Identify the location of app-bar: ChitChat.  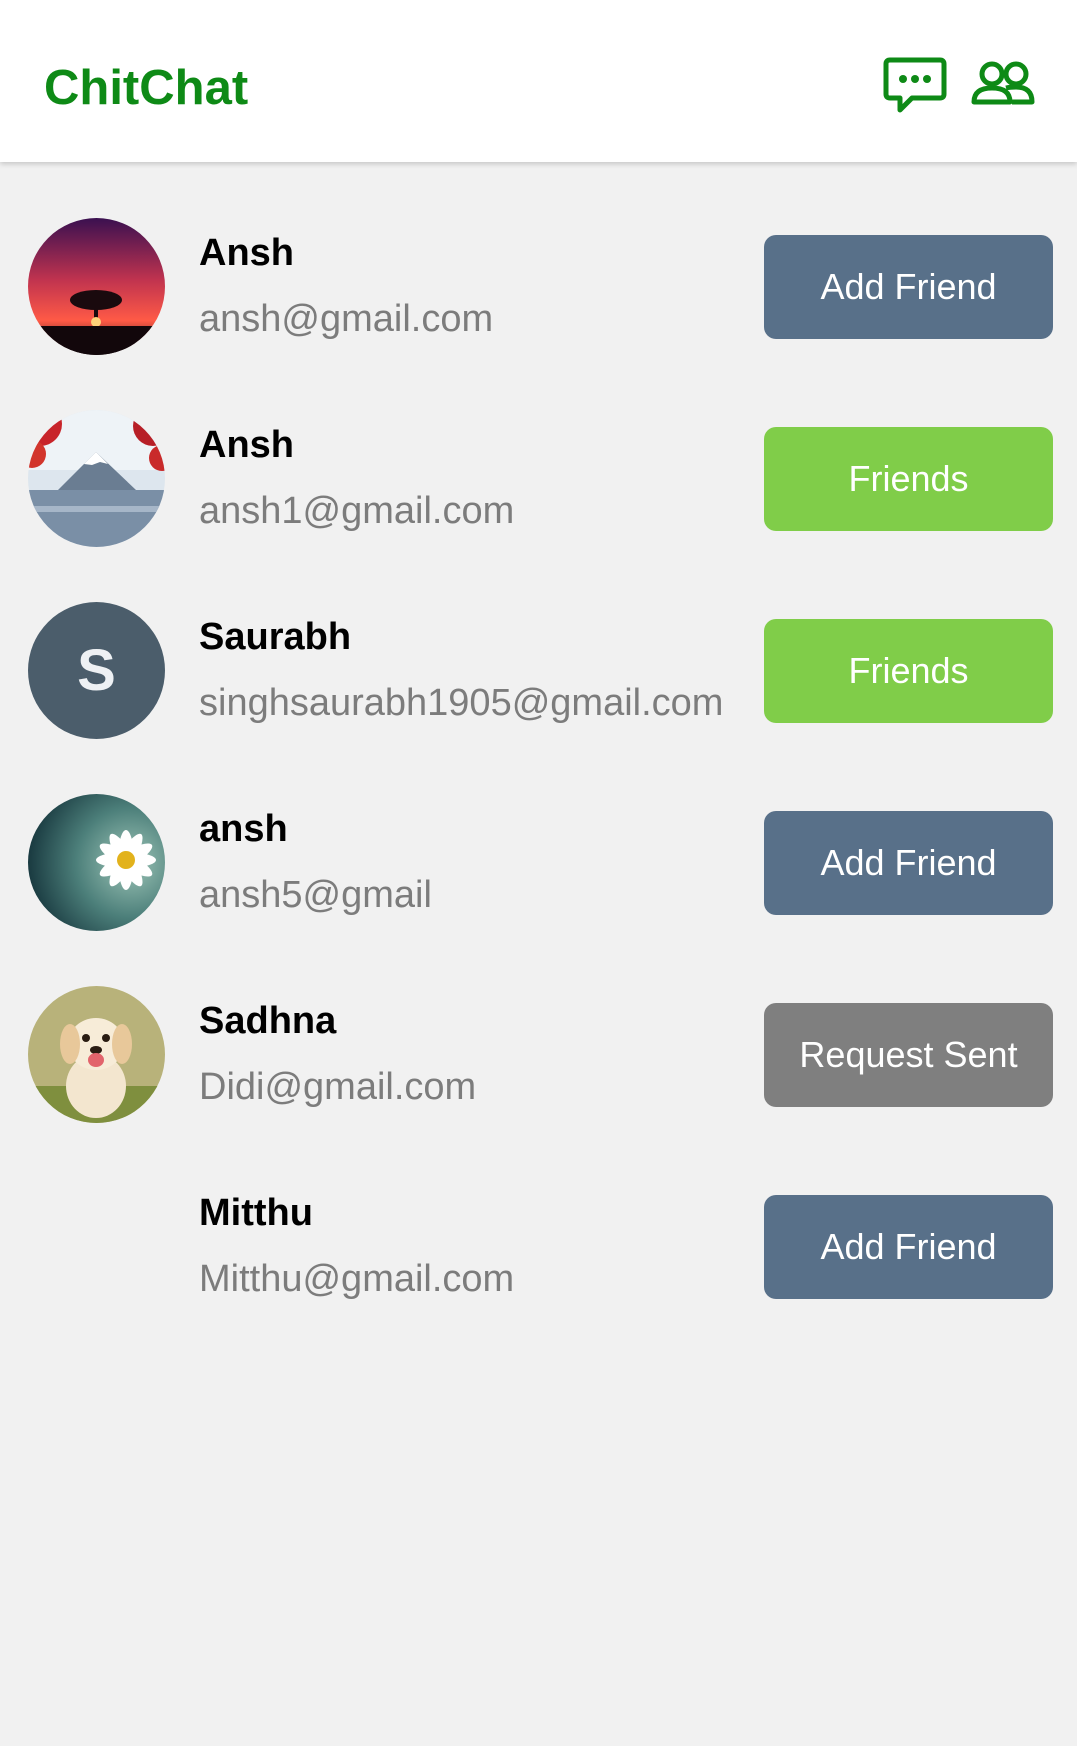
(538, 81).